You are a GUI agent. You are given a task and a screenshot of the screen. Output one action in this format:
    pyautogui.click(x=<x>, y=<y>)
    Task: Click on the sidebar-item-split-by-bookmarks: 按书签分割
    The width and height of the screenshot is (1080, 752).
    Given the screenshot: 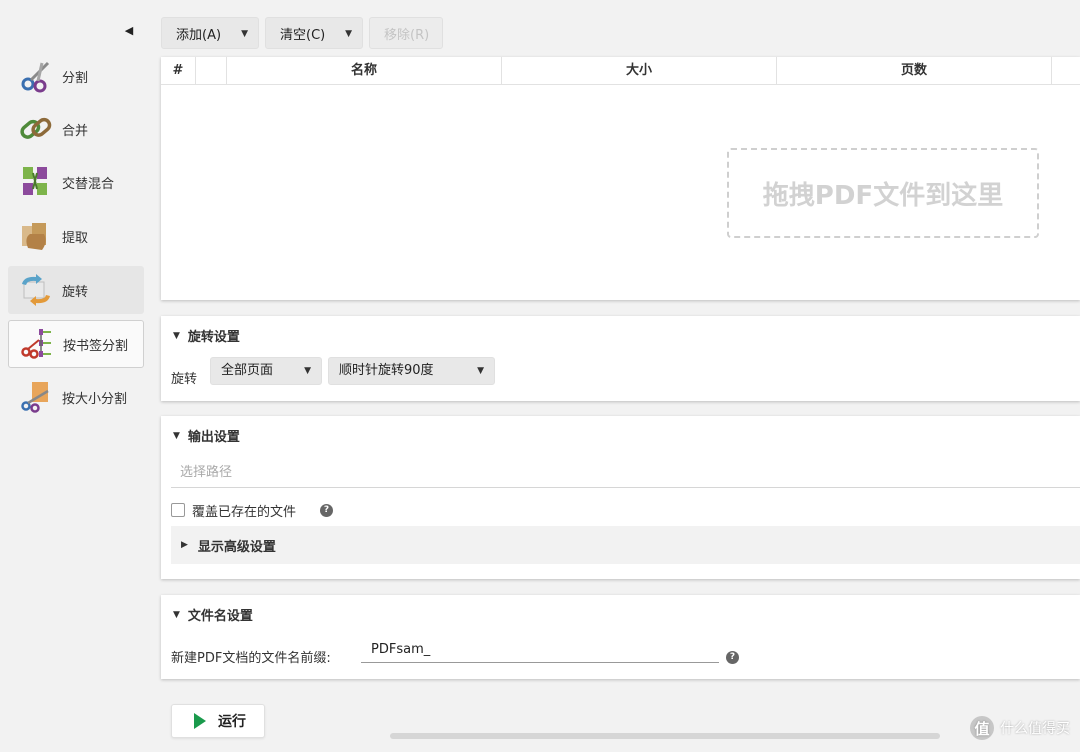 What is the action you would take?
    pyautogui.click(x=76, y=344)
    